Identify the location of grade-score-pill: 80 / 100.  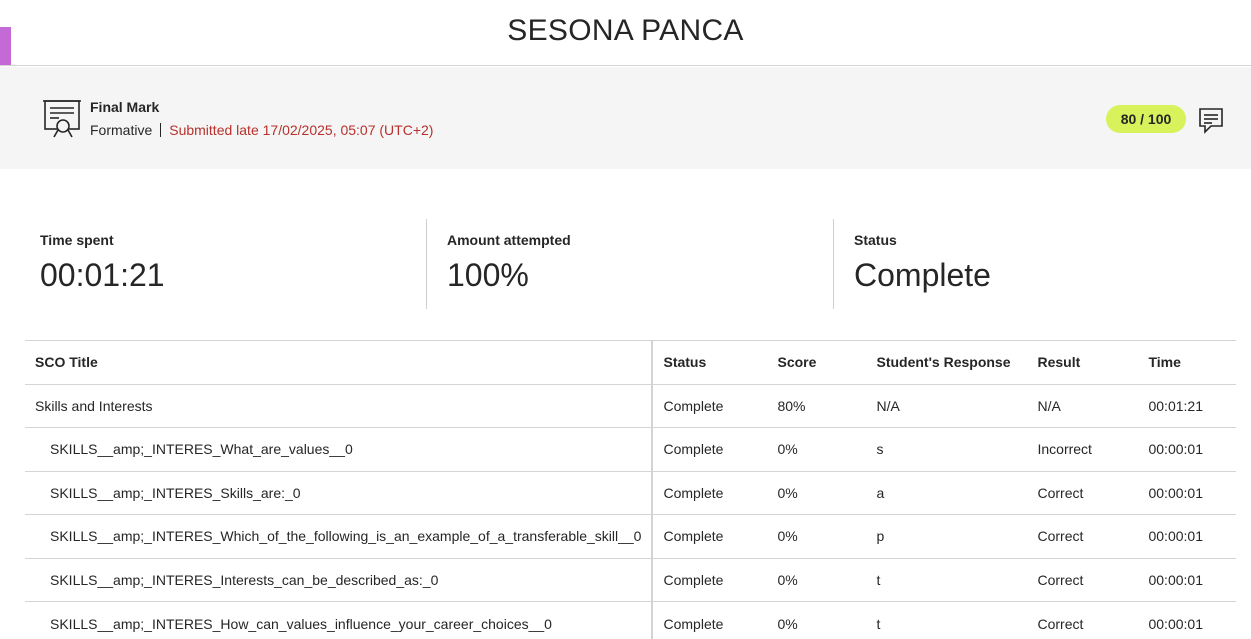
(1146, 119).